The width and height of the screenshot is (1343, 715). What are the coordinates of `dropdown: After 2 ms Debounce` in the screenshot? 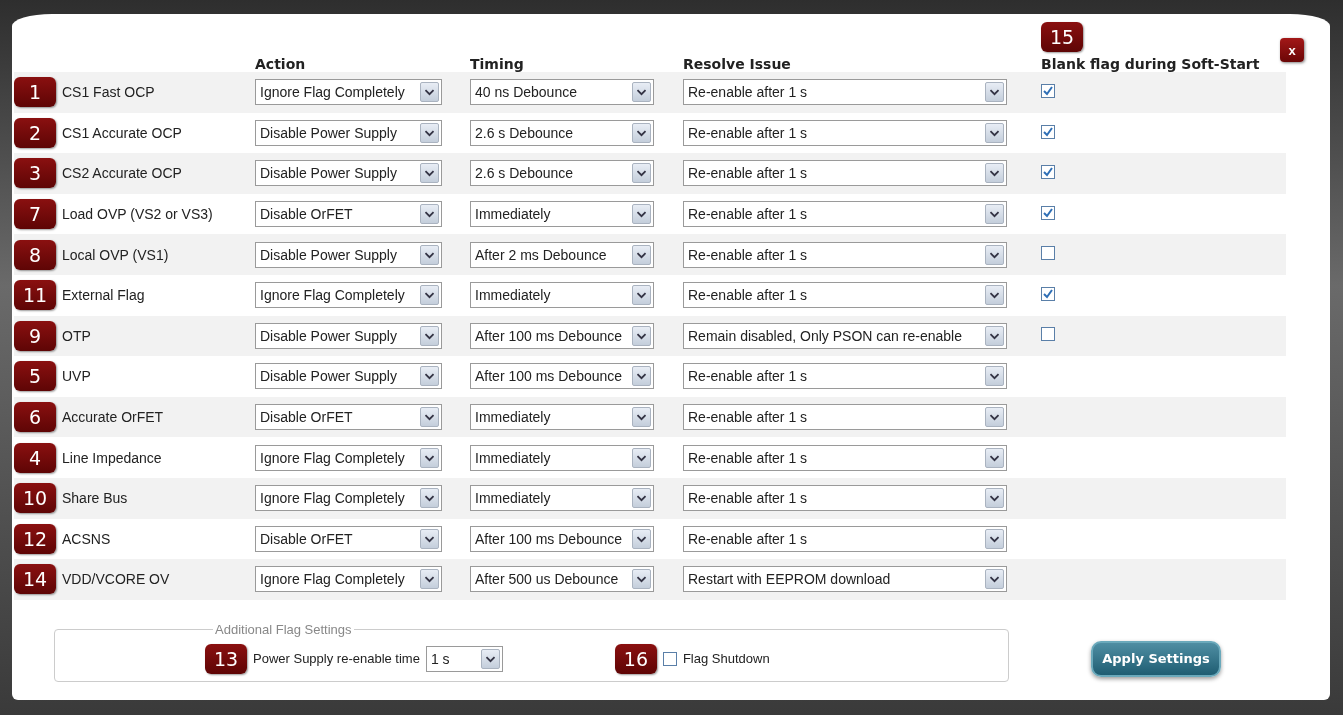 It's located at (562, 254).